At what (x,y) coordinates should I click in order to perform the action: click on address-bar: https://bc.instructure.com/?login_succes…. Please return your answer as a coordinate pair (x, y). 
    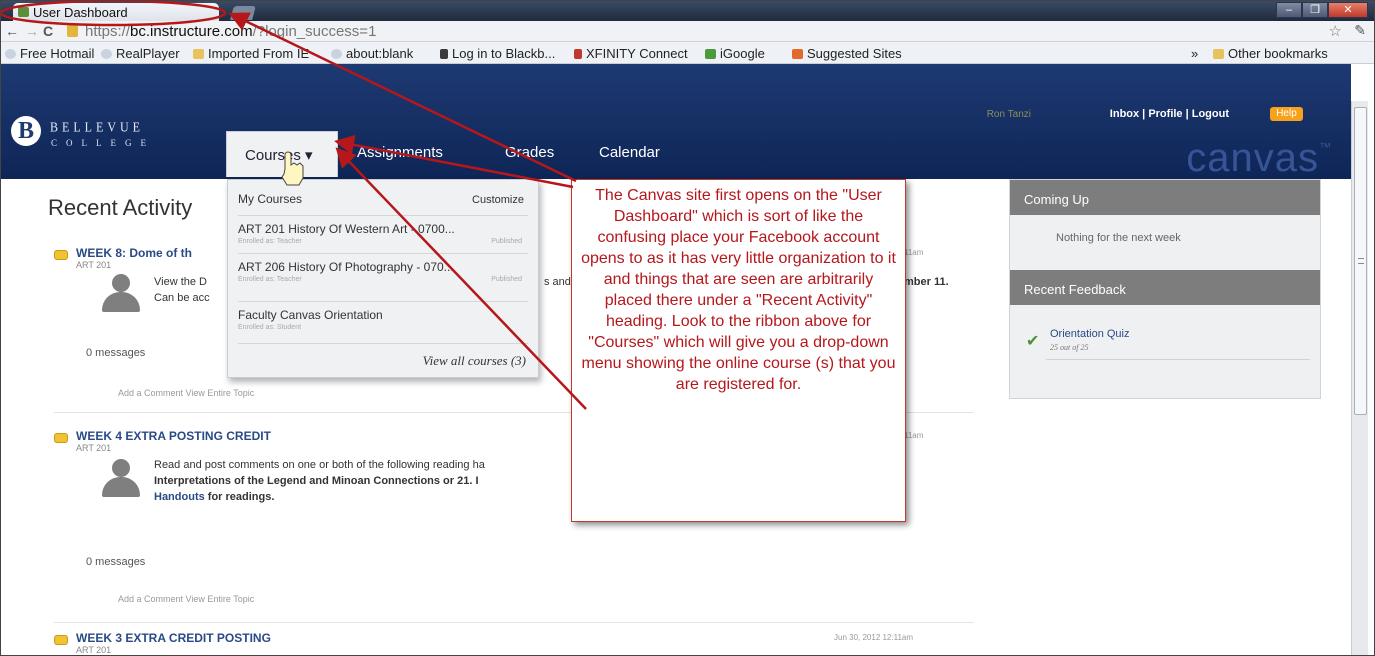
    Looking at the image, I should click on (685, 31).